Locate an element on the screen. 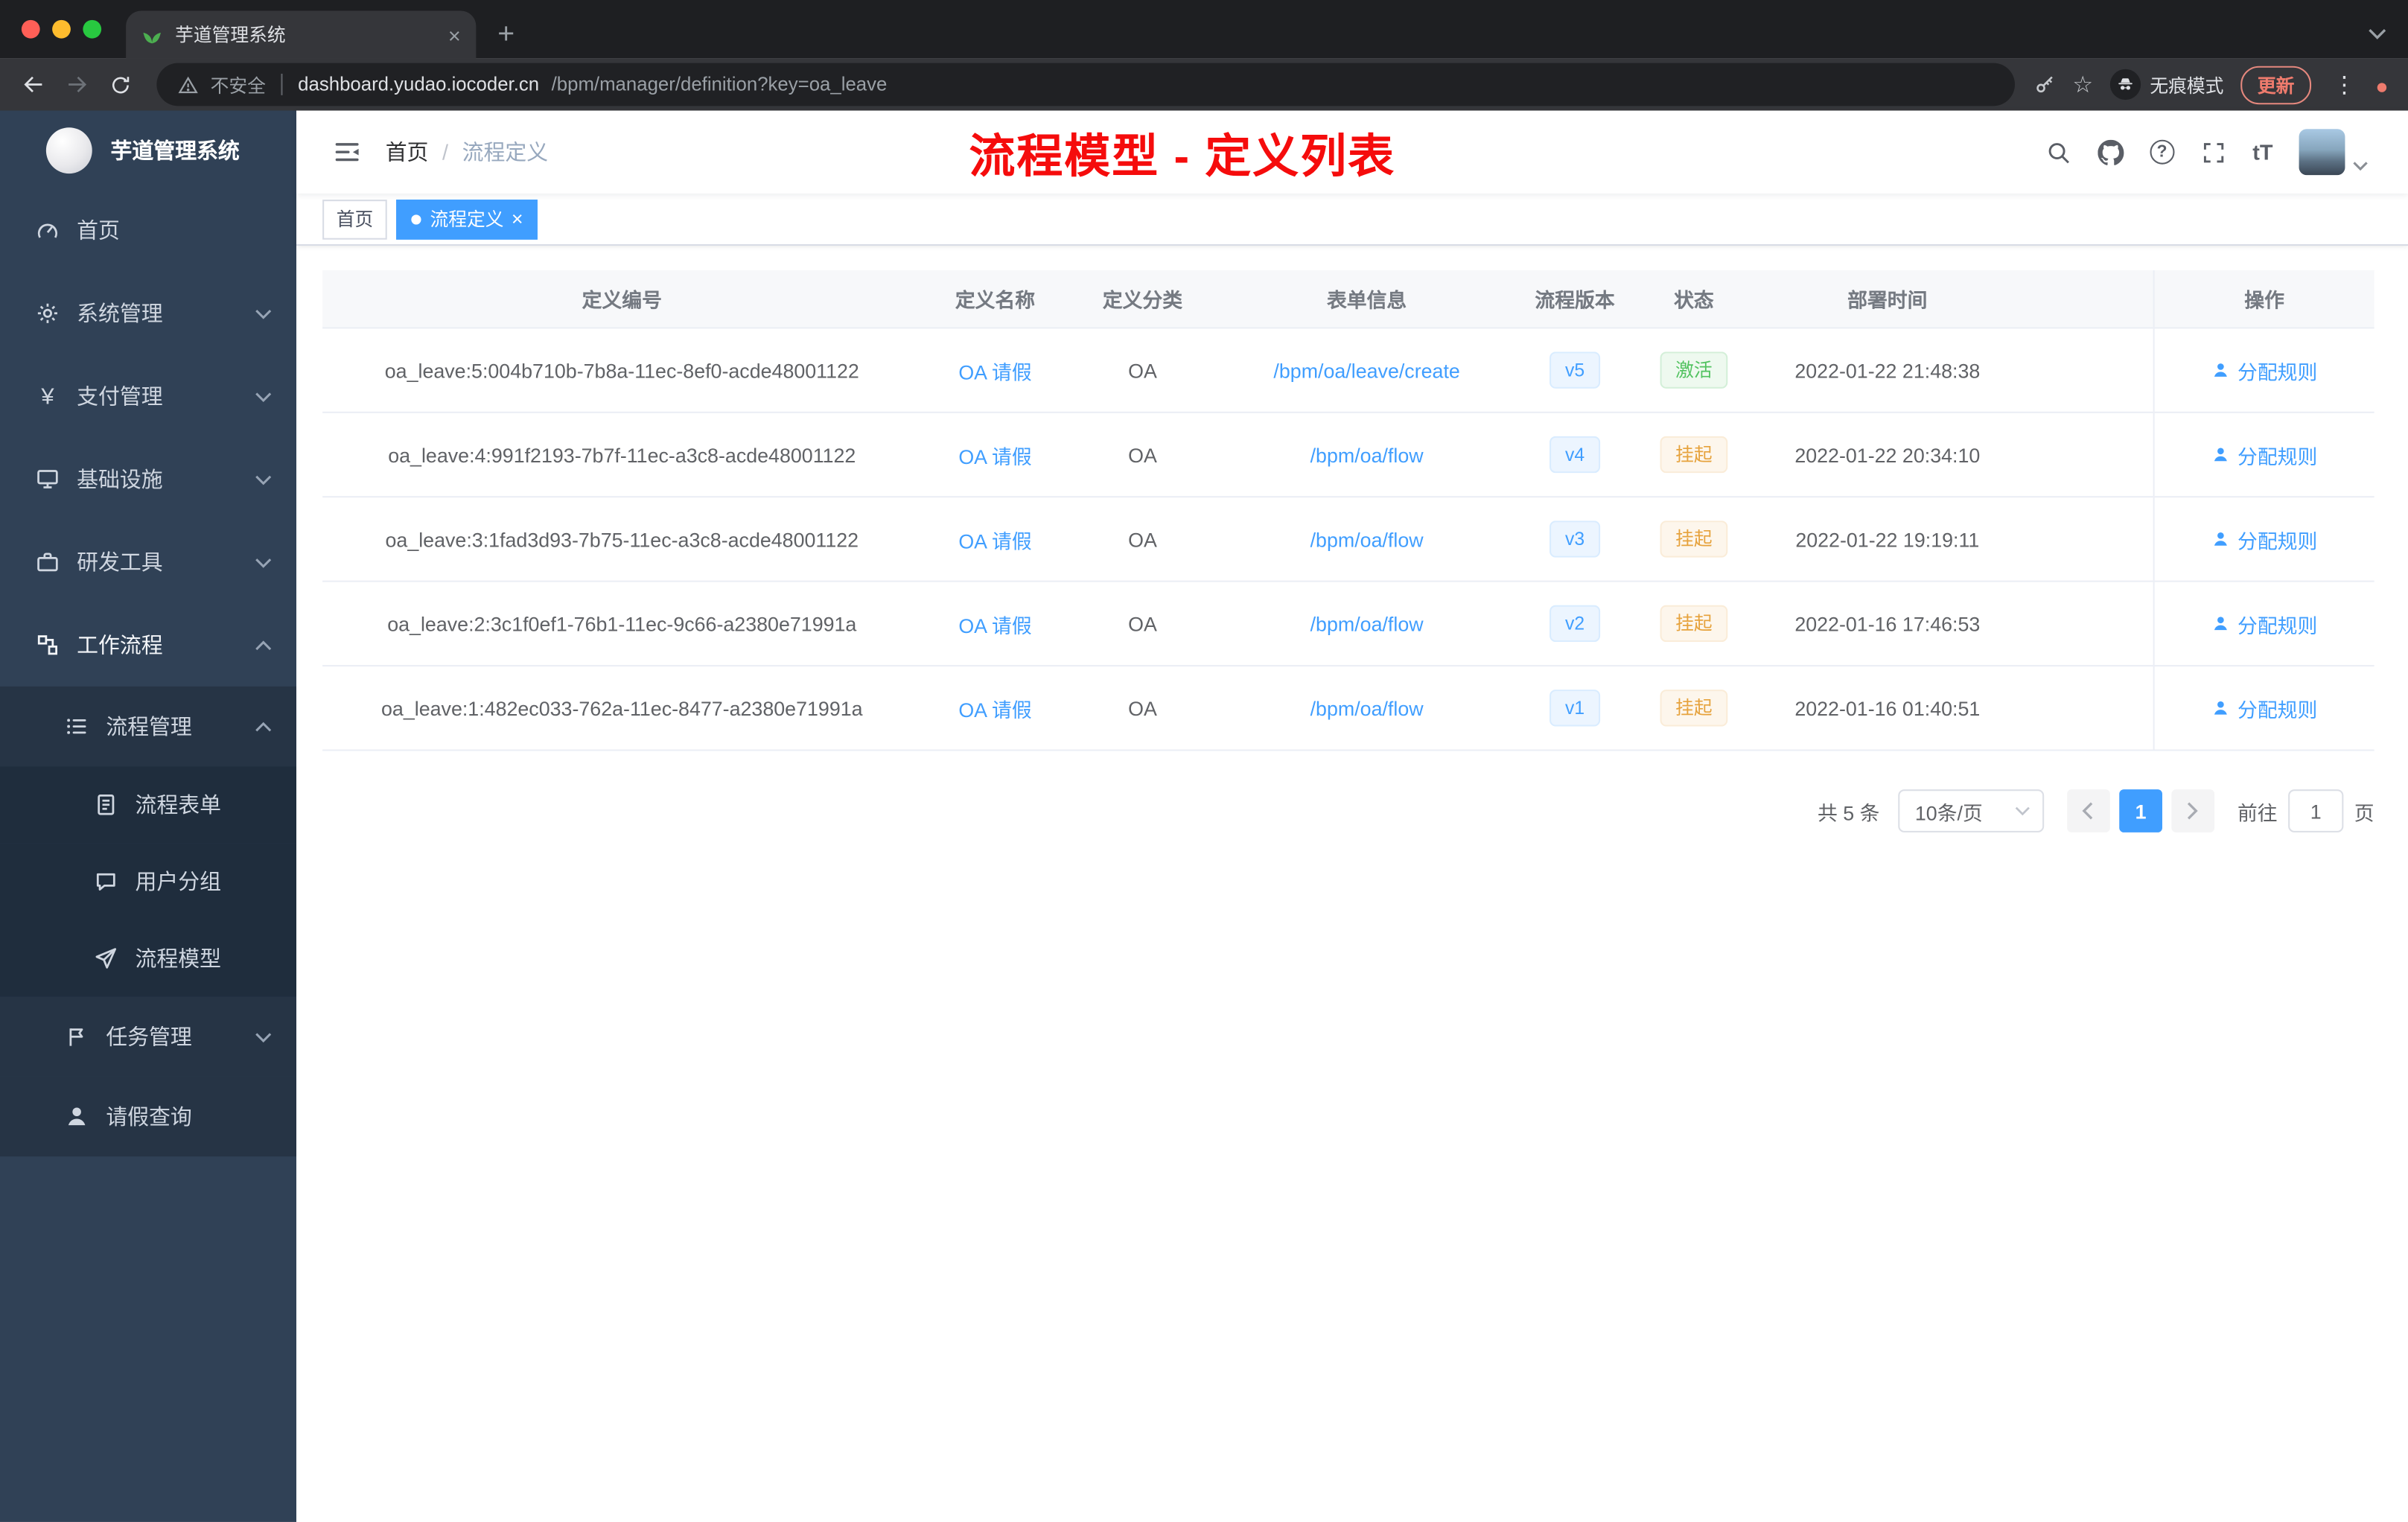  document-icon is located at coordinates (106, 805).